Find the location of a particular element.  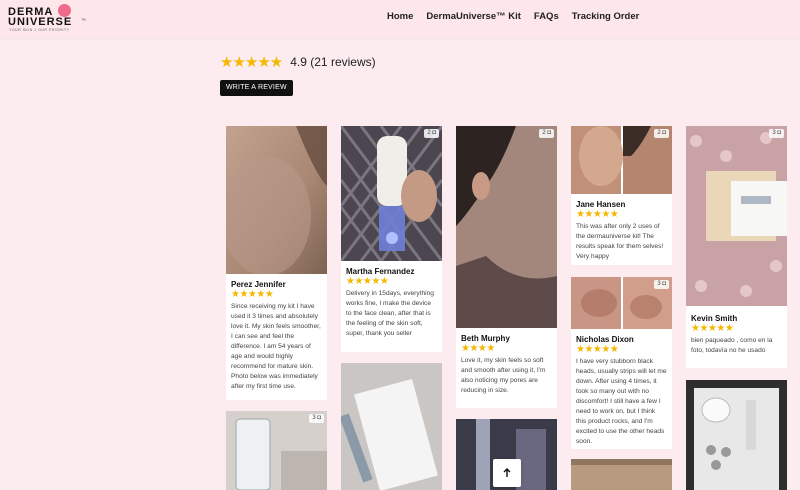

reviewer-name: Nicholas Dixon is located at coordinates (605, 339).